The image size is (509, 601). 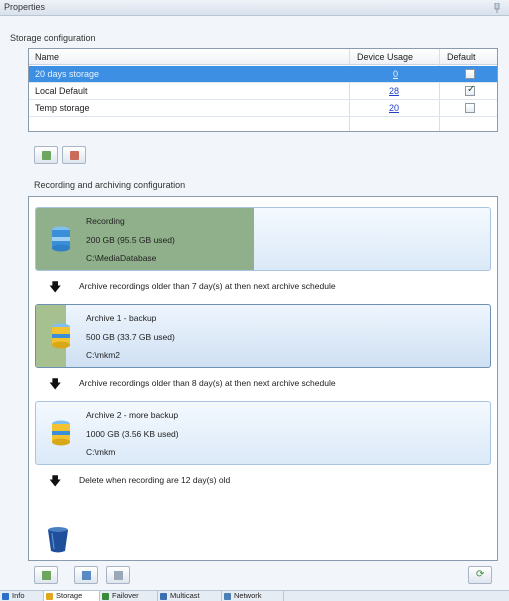 I want to click on properties-tabs: Info Storage Failover Multicast Network, so click(x=254, y=595).